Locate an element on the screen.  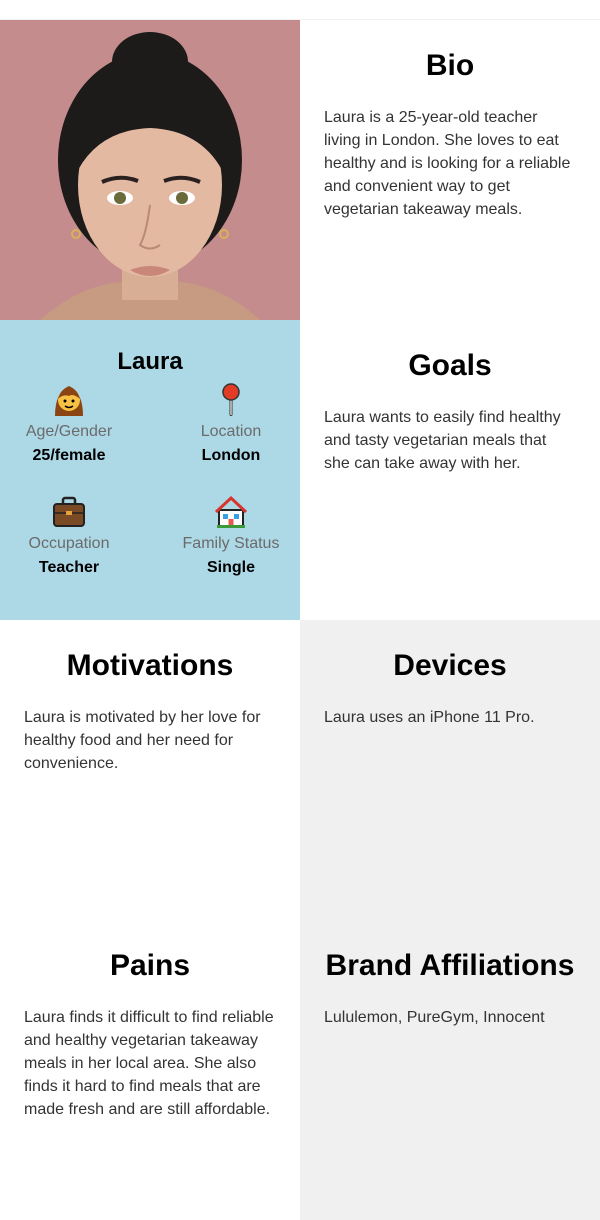
woman-icon is located at coordinates (69, 401).